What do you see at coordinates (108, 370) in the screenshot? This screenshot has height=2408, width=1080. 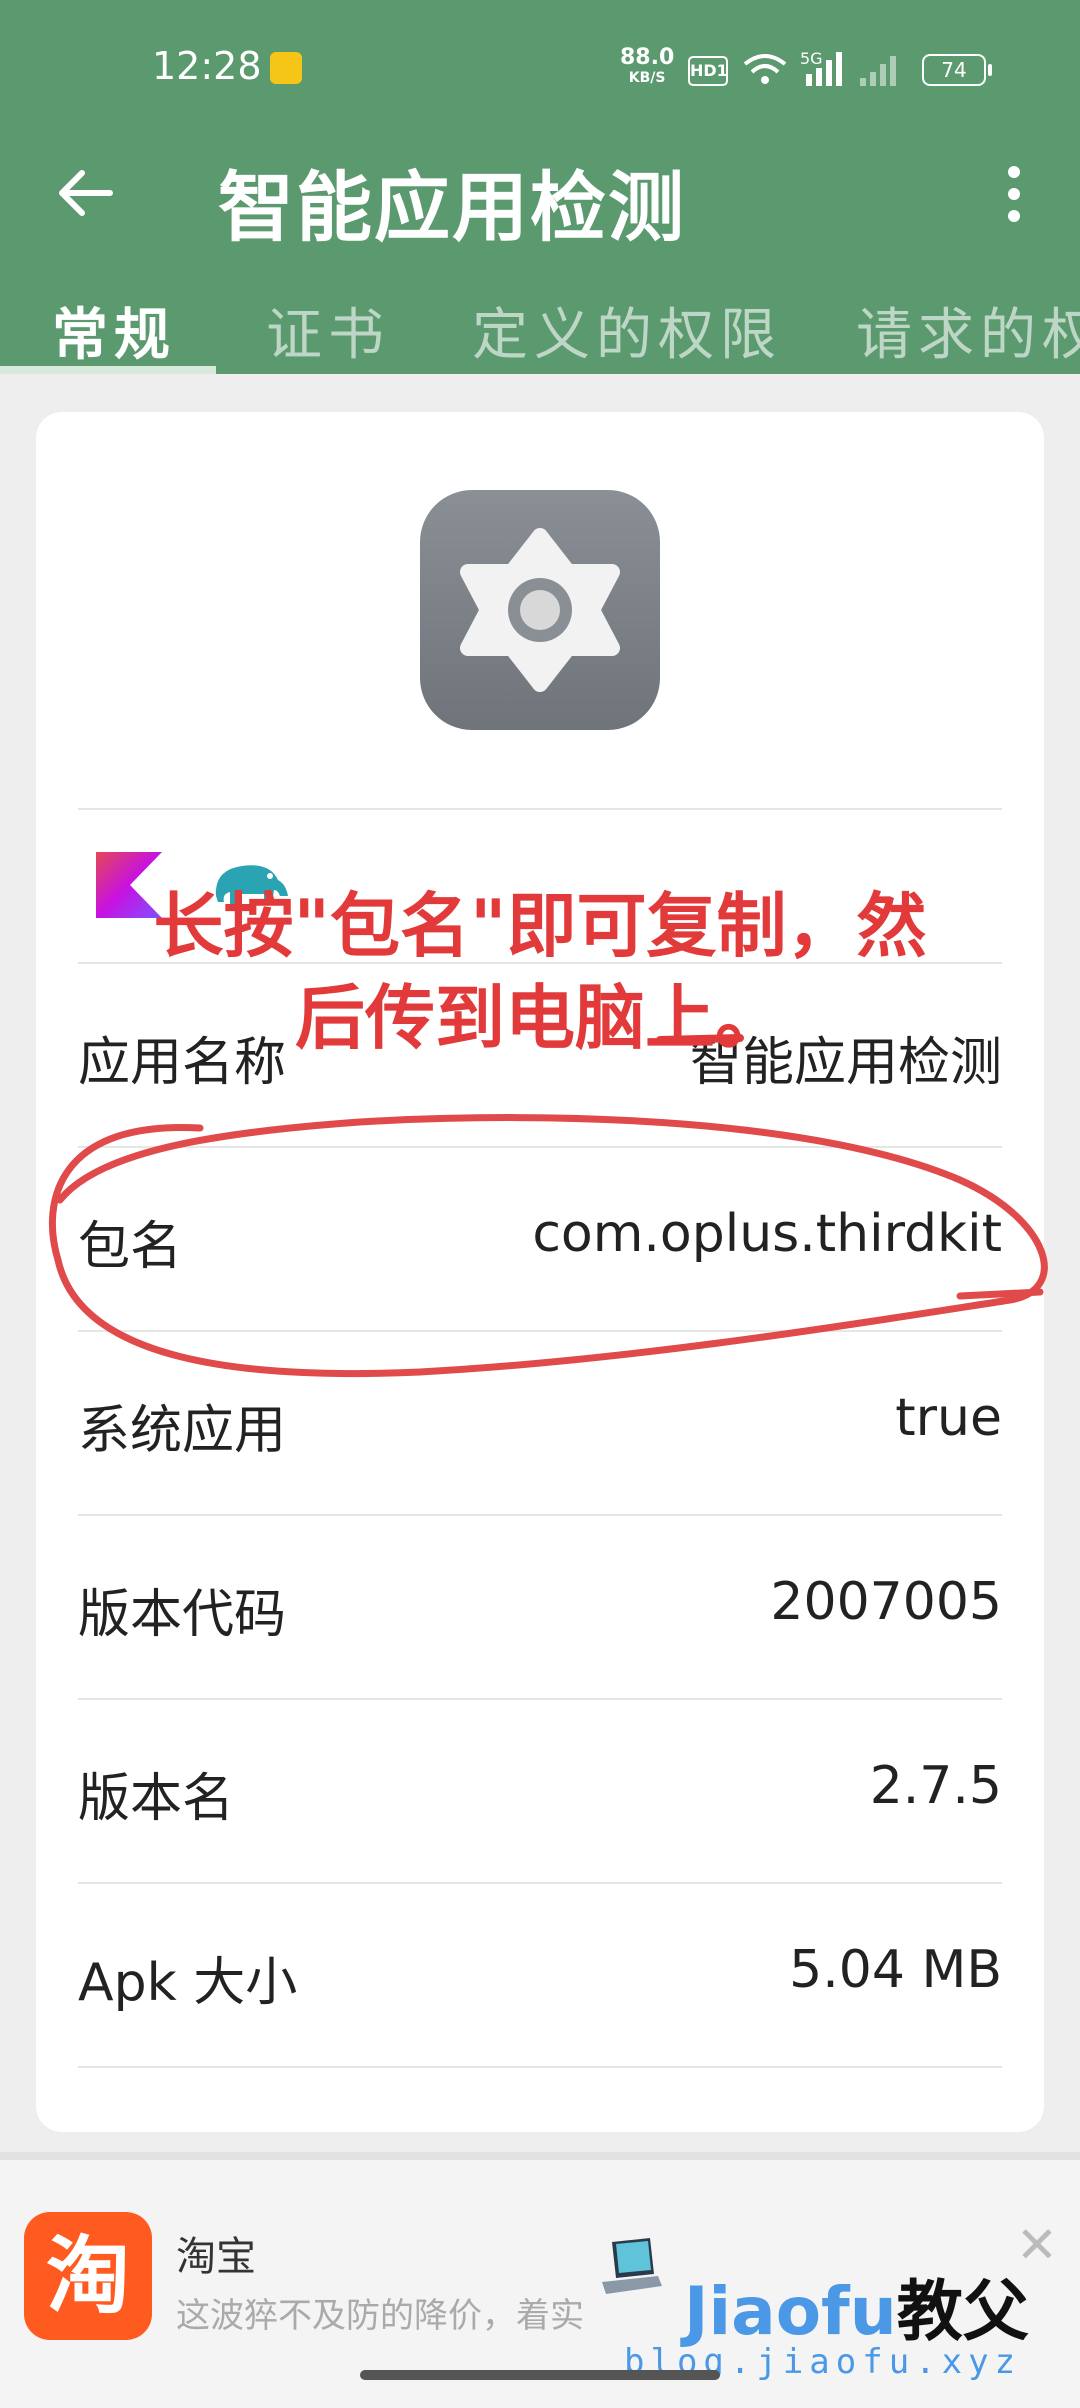 I see `tab-indicator` at bounding box center [108, 370].